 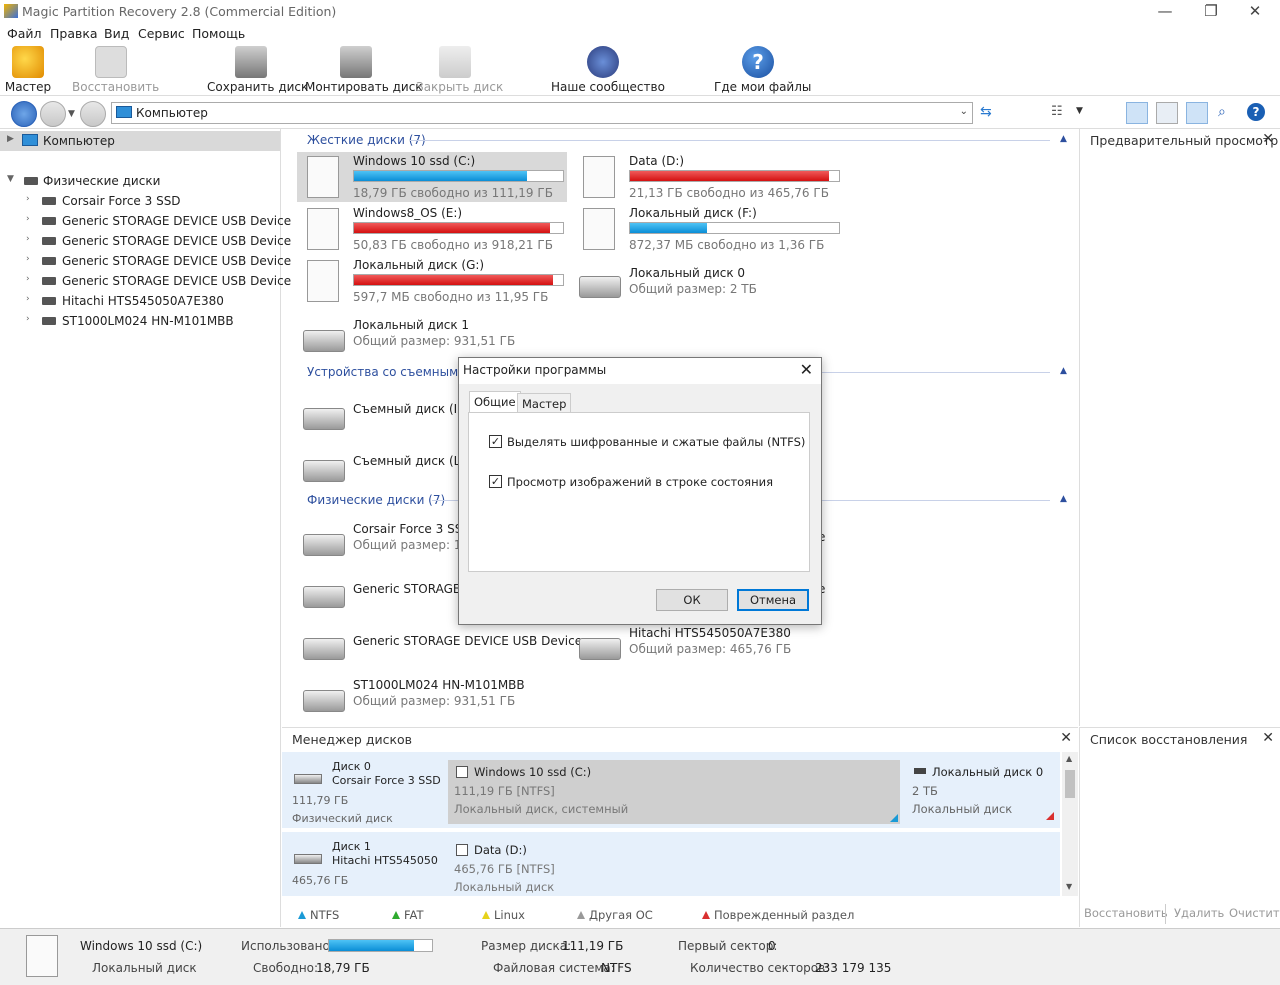 What do you see at coordinates (1079, 111) in the screenshot?
I see `view-mode-dropdown-icon: ▼` at bounding box center [1079, 111].